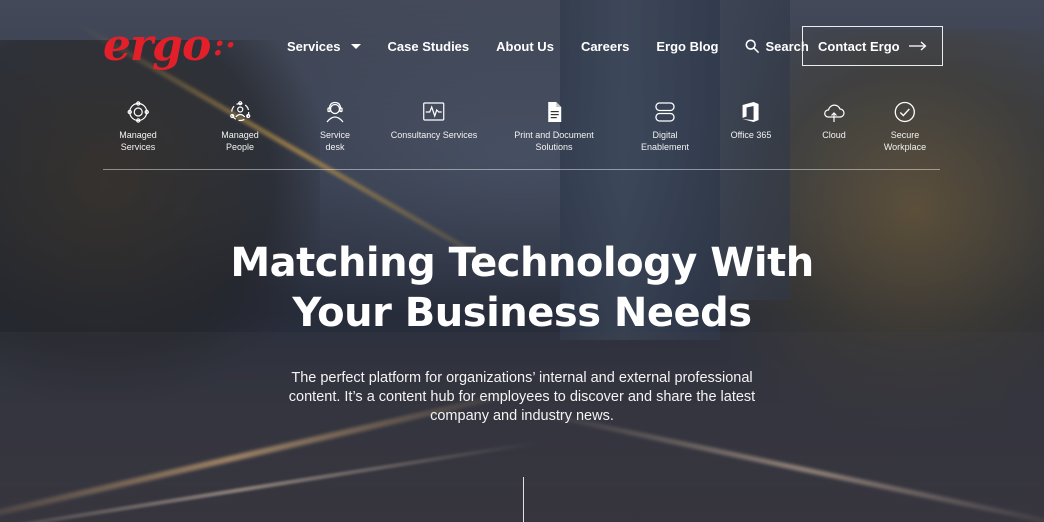 The width and height of the screenshot is (1044, 522). I want to click on digital-enablement-icon, so click(665, 112).